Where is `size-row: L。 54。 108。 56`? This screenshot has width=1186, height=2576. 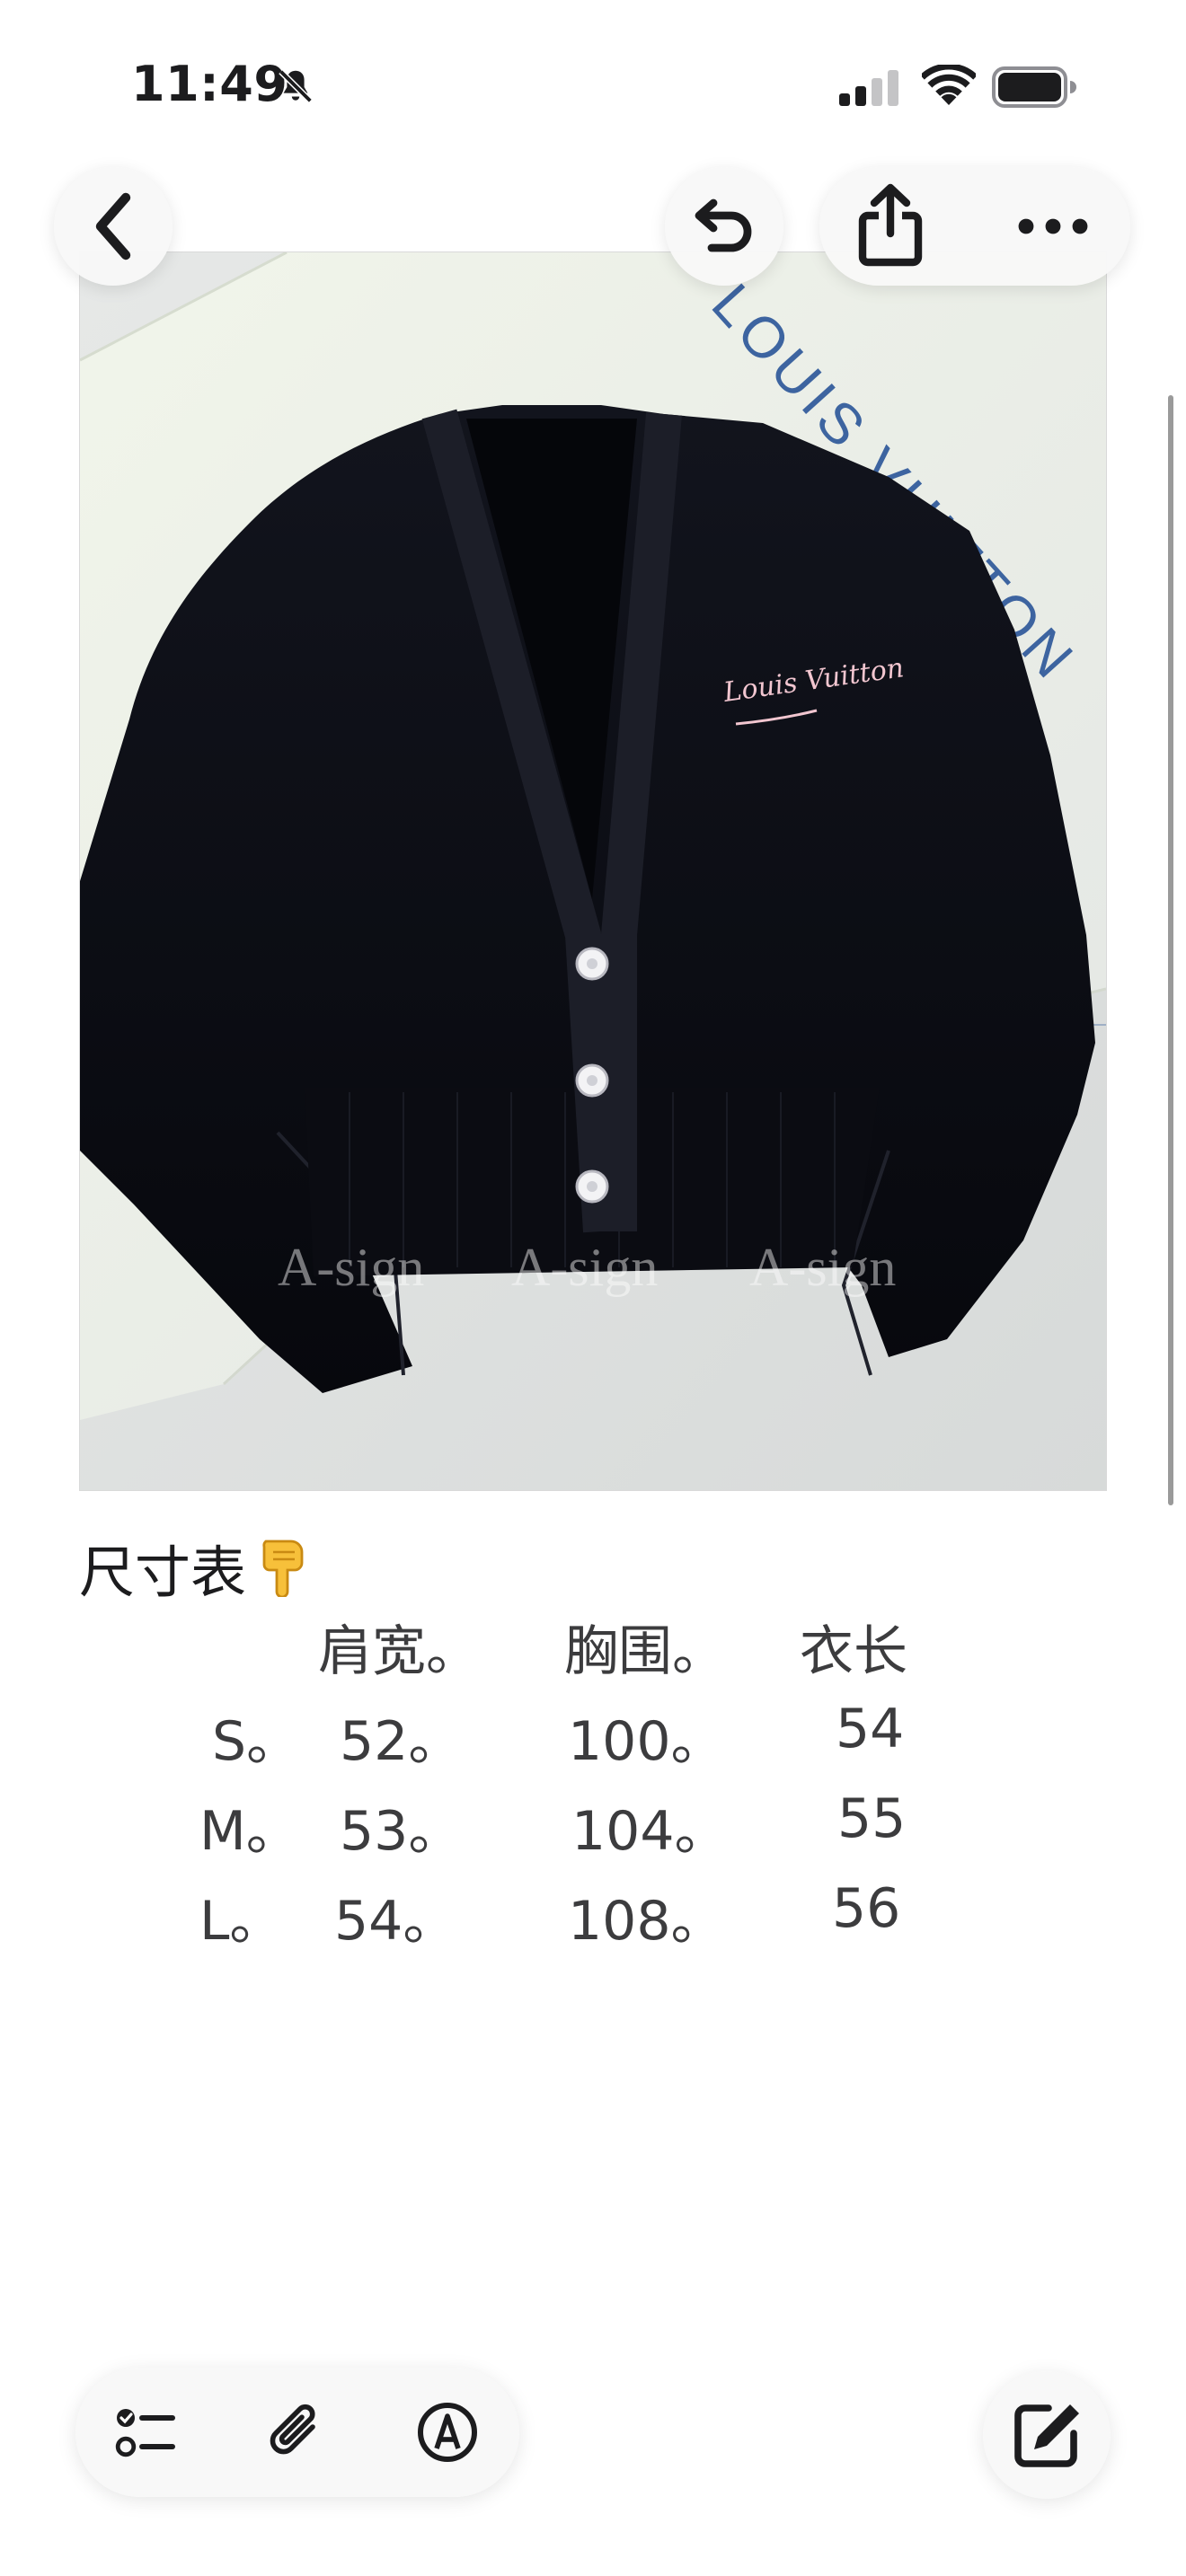 size-row: L。 54。 108。 56 is located at coordinates (593, 1922).